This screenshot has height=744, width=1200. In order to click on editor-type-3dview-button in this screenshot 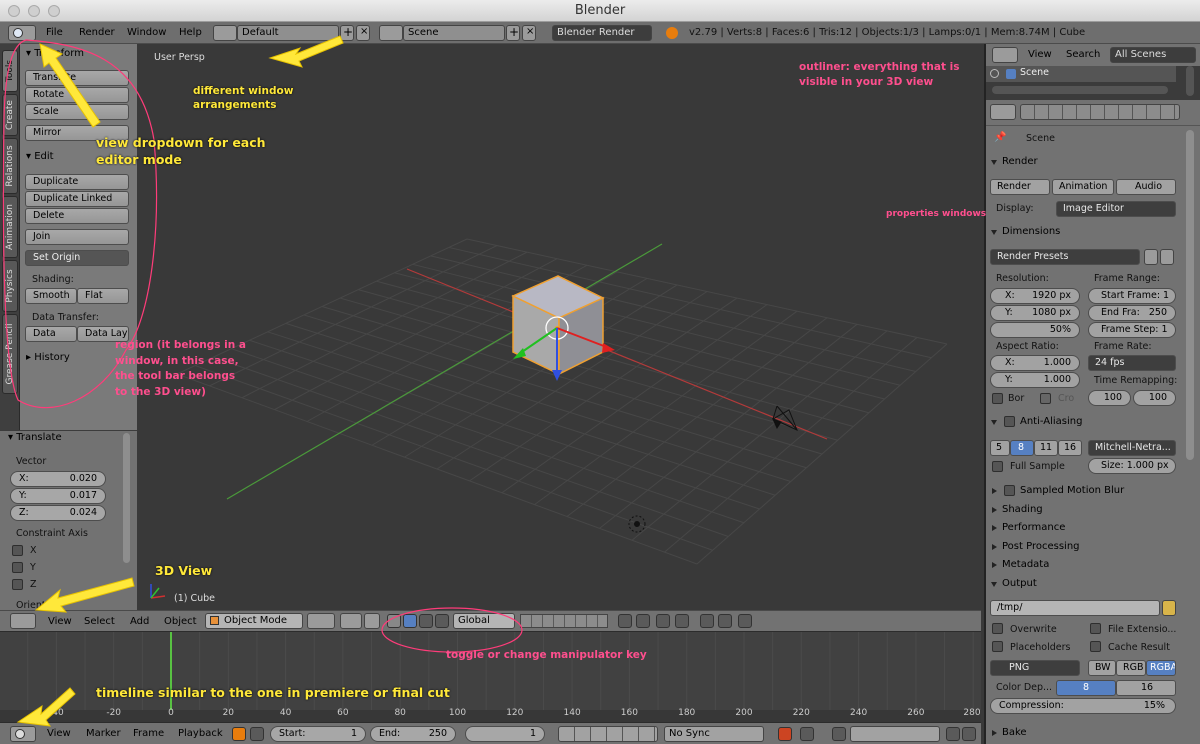, I will do `click(23, 621)`.